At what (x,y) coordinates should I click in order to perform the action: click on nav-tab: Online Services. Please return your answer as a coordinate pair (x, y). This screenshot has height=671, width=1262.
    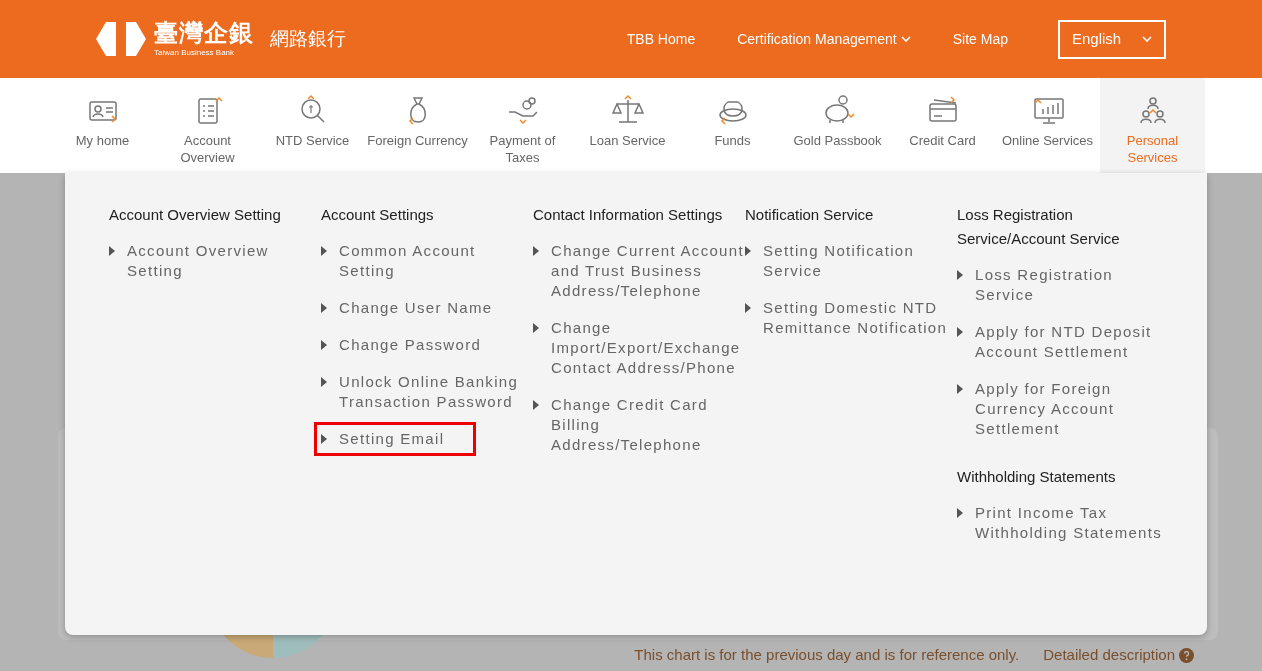
    Looking at the image, I should click on (1047, 125).